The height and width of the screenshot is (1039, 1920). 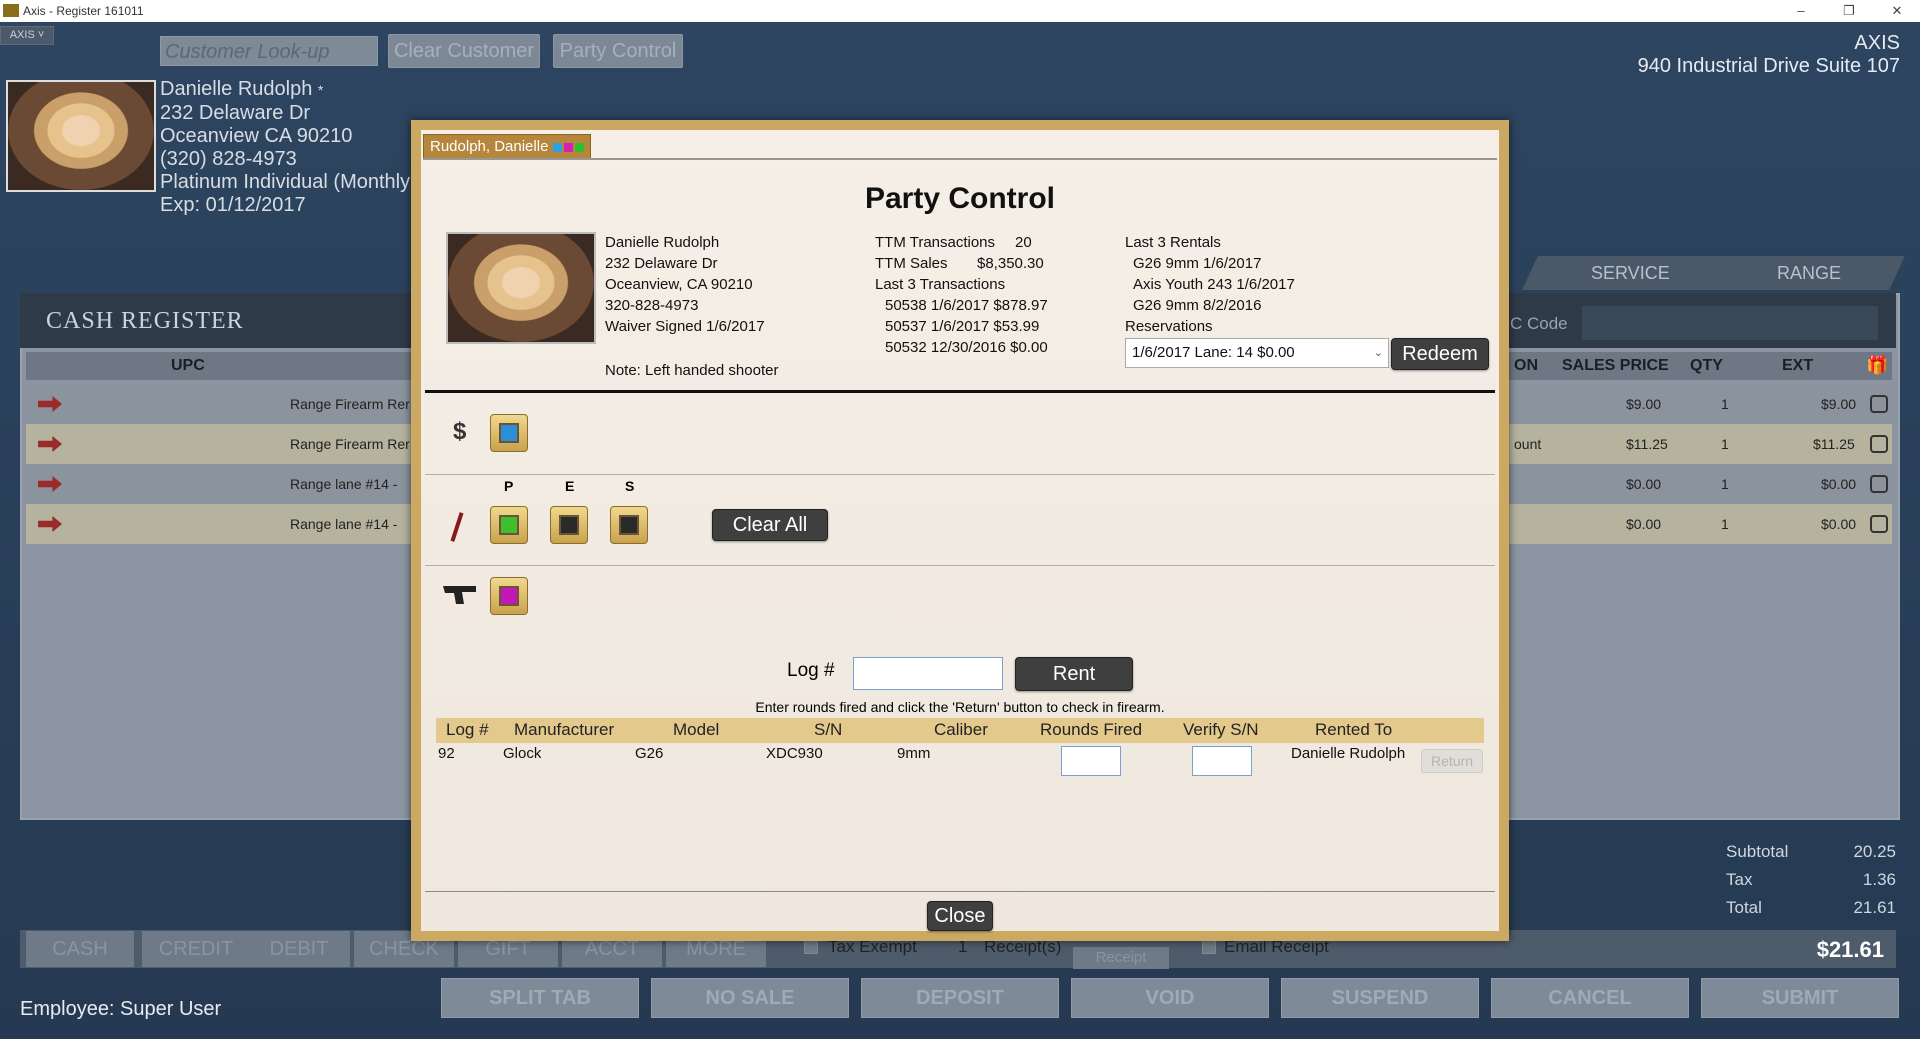 What do you see at coordinates (1590, 998) in the screenshot?
I see `cancel-button: CANCEL` at bounding box center [1590, 998].